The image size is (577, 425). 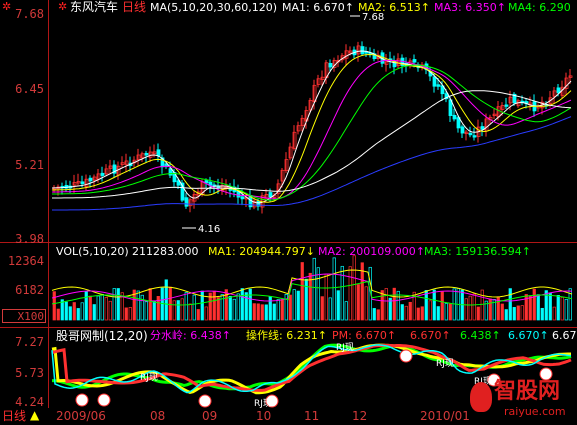 I want to click on volume-tick: 6182, so click(x=29, y=290).